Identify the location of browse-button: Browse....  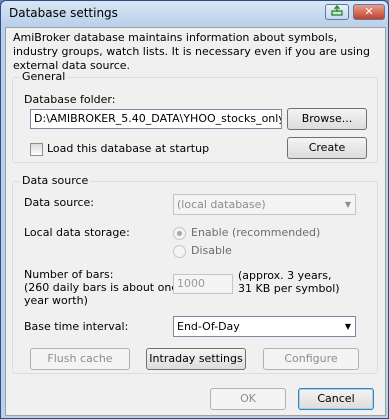
(327, 119).